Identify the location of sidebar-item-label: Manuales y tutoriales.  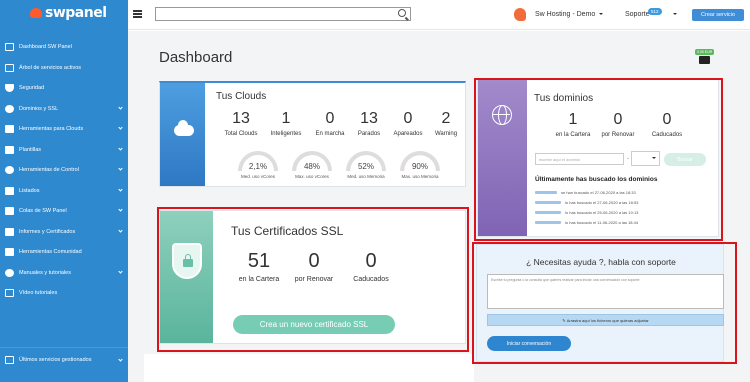
(45, 272).